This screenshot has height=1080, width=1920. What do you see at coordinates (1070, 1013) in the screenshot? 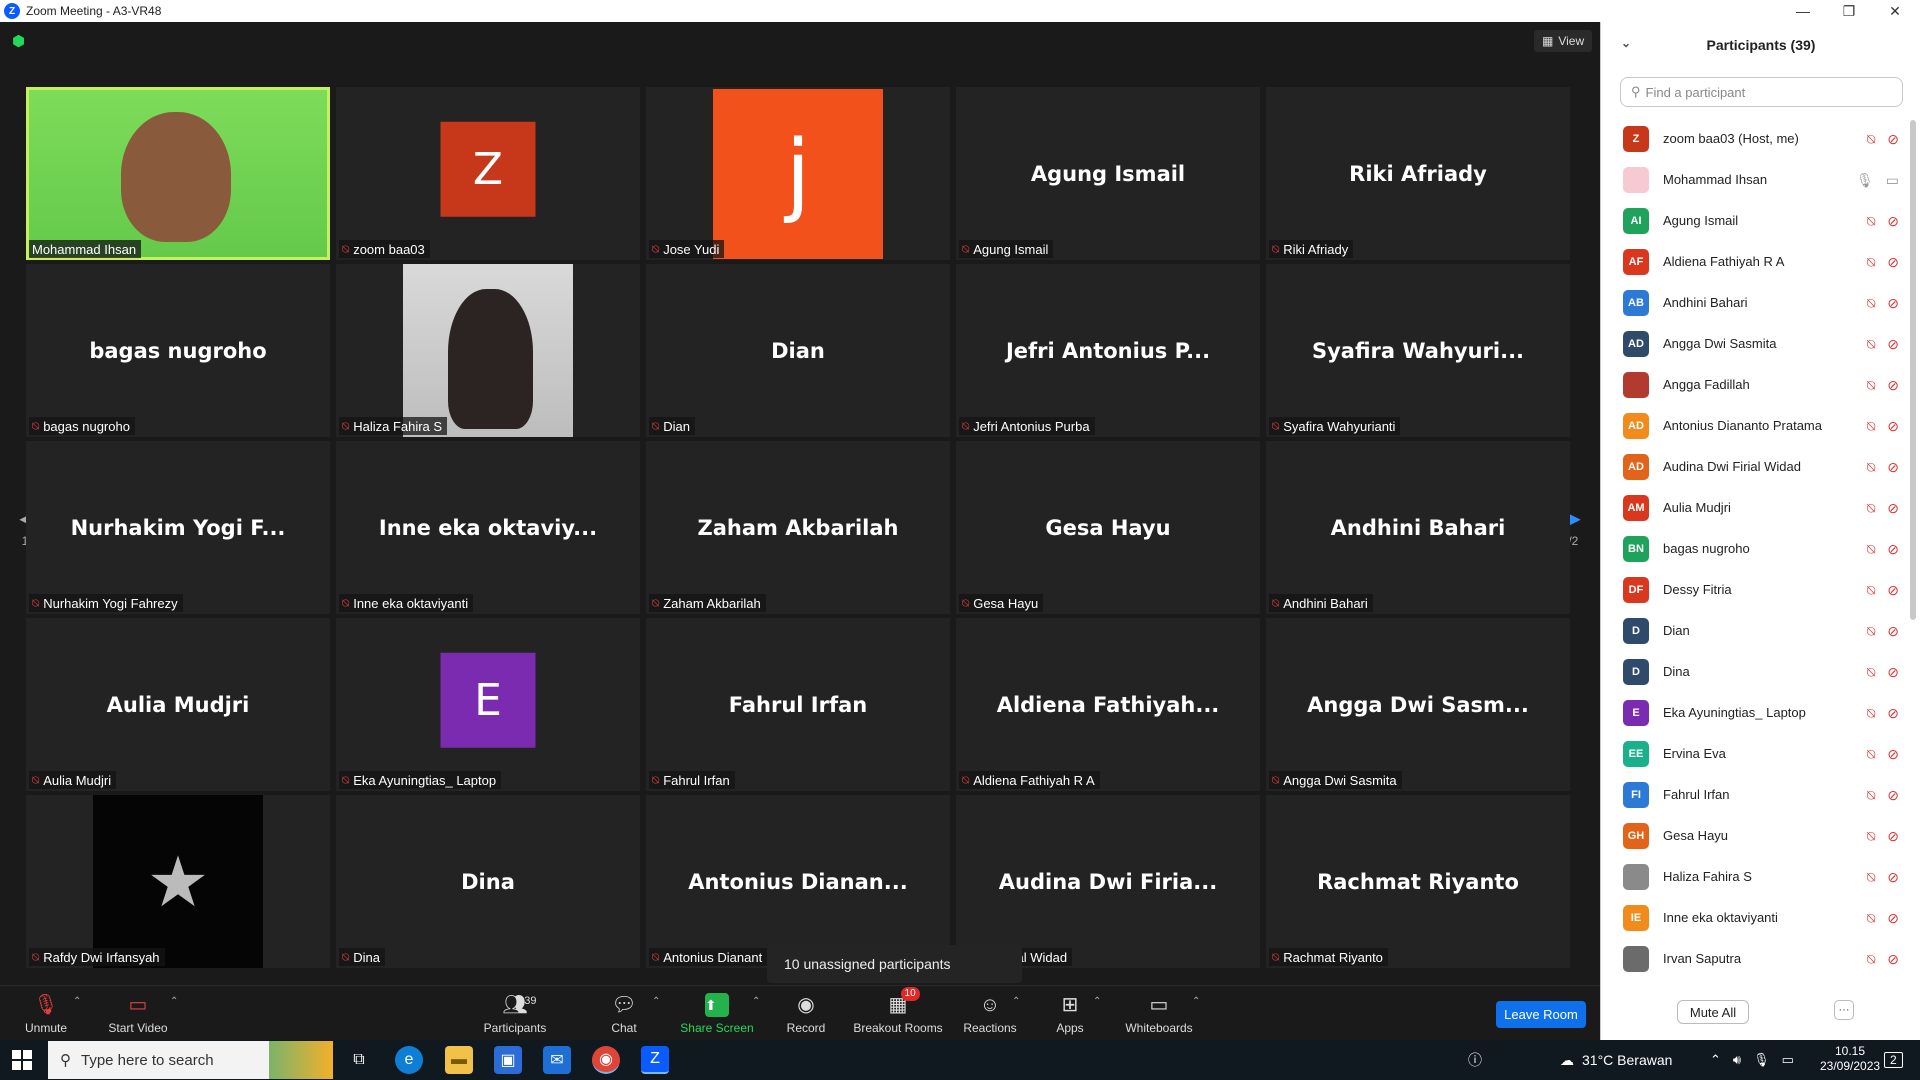
I see `apps-button: ⊞ Apps` at bounding box center [1070, 1013].